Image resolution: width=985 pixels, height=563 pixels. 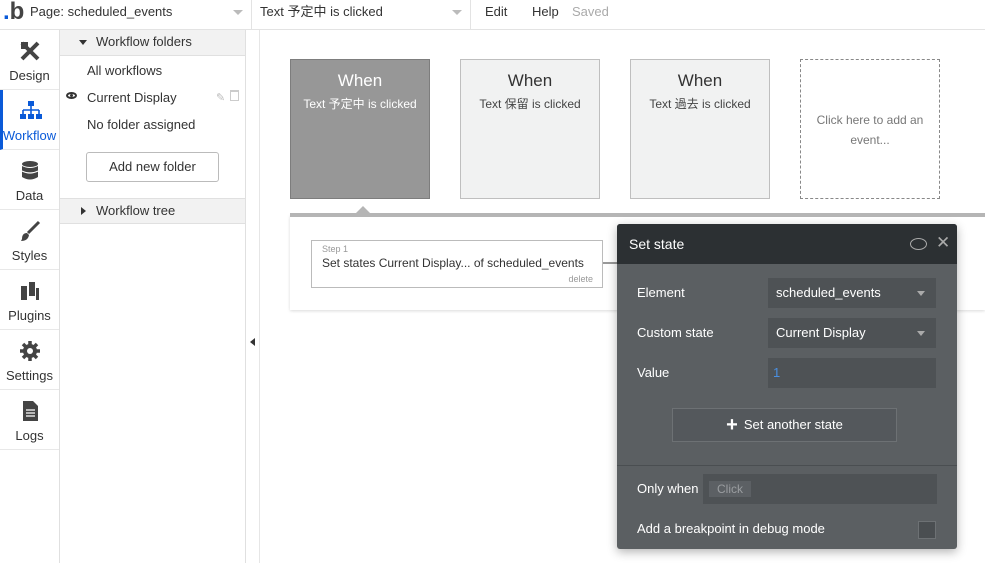 What do you see at coordinates (661, 292) in the screenshot?
I see `element-label: Element` at bounding box center [661, 292].